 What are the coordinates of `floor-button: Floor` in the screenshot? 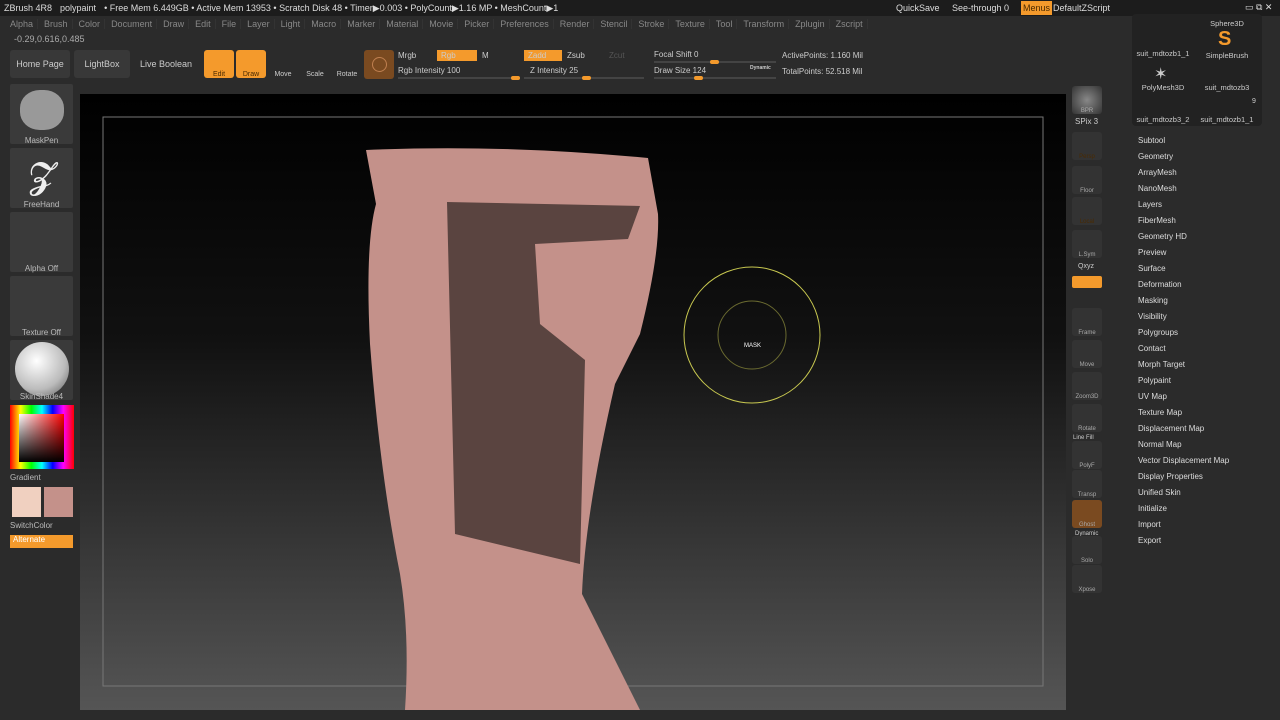 It's located at (1087, 180).